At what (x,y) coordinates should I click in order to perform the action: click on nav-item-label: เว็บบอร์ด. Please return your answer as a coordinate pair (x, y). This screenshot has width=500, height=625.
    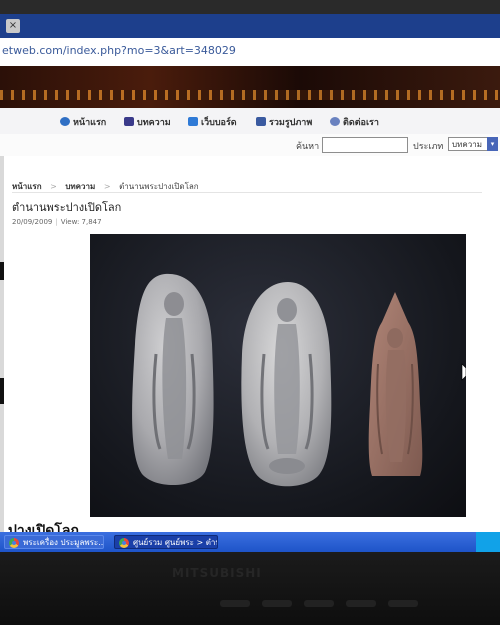
    Looking at the image, I should click on (219, 123).